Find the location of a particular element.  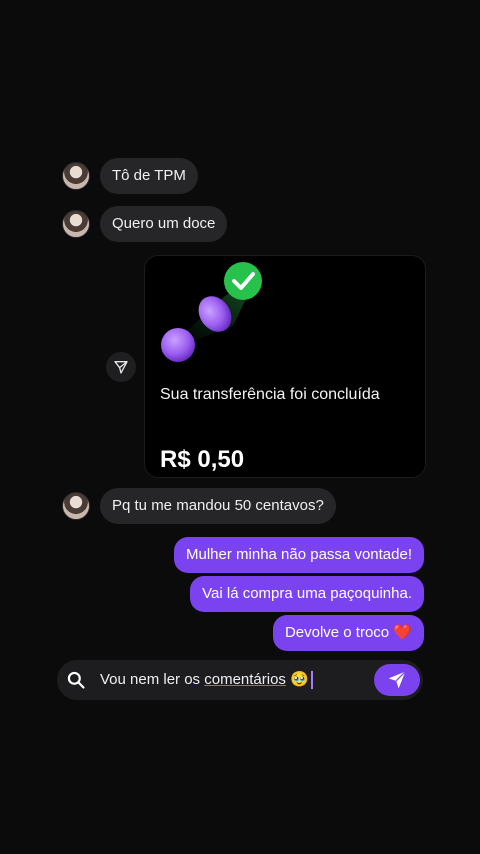

message-row-incoming: Pq tu me mandou 50 centavos? is located at coordinates (199, 506).